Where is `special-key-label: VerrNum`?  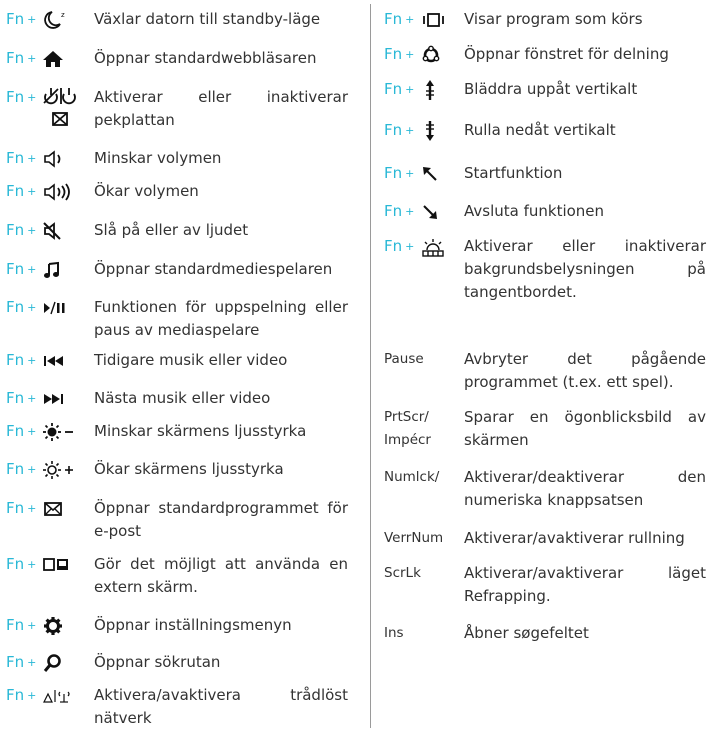 special-key-label: VerrNum is located at coordinates (414, 538).